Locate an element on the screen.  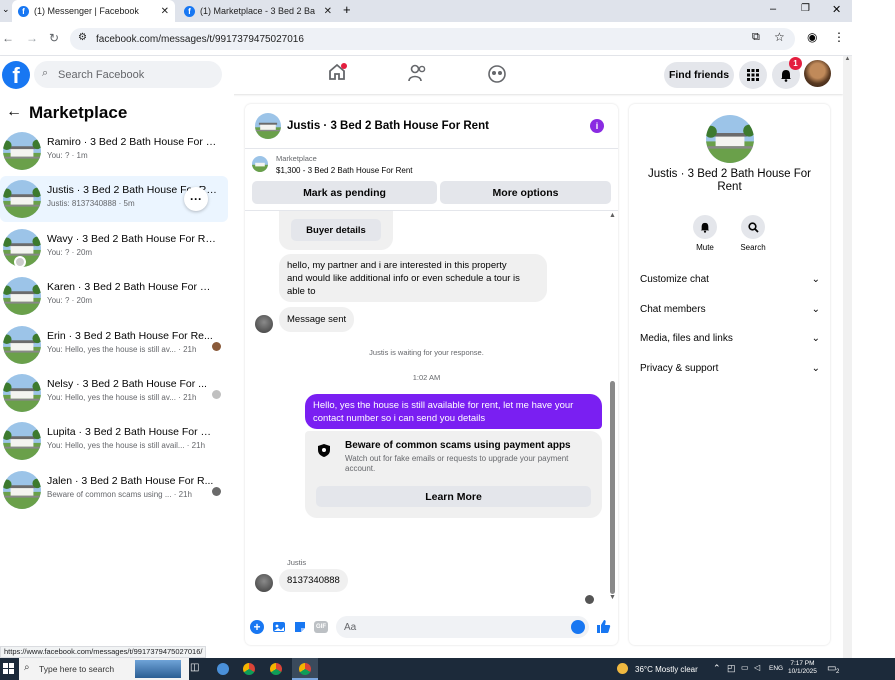
scroll-down-arrow-icon: ▼ is located at coordinates (612, 597).